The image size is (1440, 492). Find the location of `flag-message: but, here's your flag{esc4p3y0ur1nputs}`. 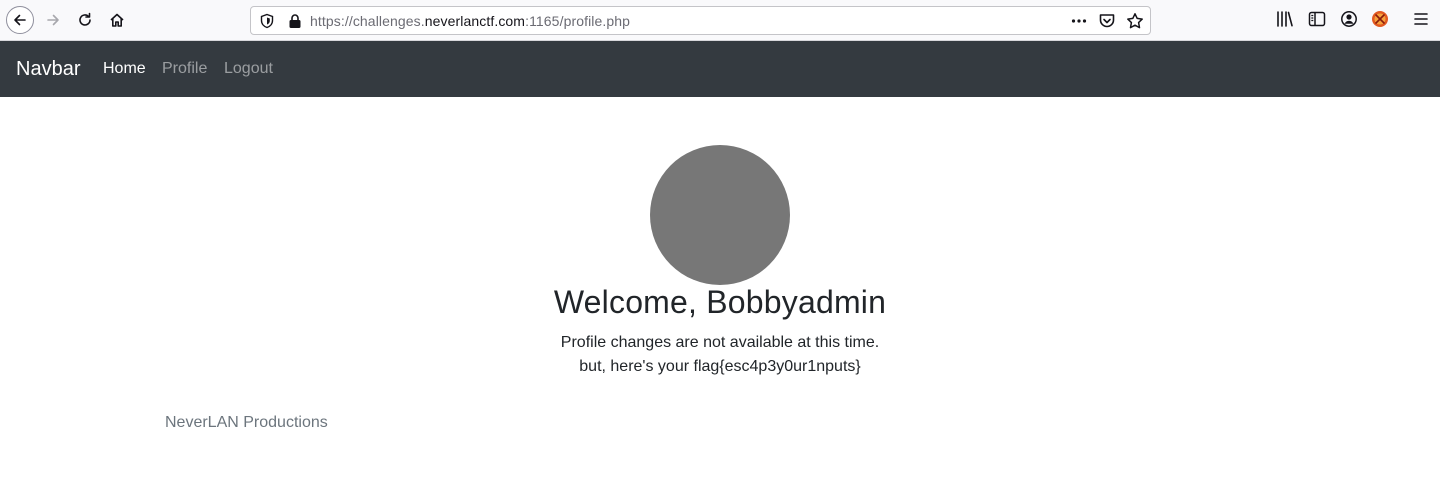

flag-message: but, here's your flag{esc4p3y0ur1nputs} is located at coordinates (720, 366).